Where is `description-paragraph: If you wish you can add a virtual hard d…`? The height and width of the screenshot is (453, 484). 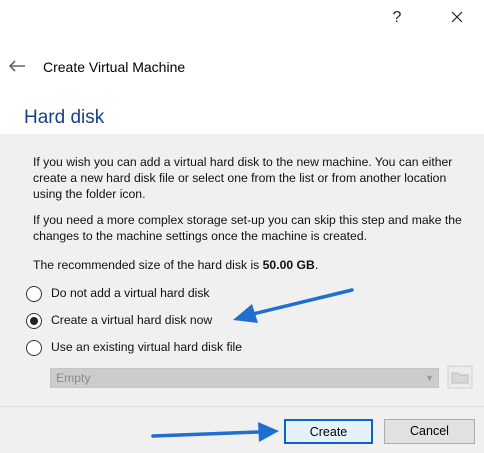
description-paragraph: If you wish you can add a virtual hard d… is located at coordinates (243, 178).